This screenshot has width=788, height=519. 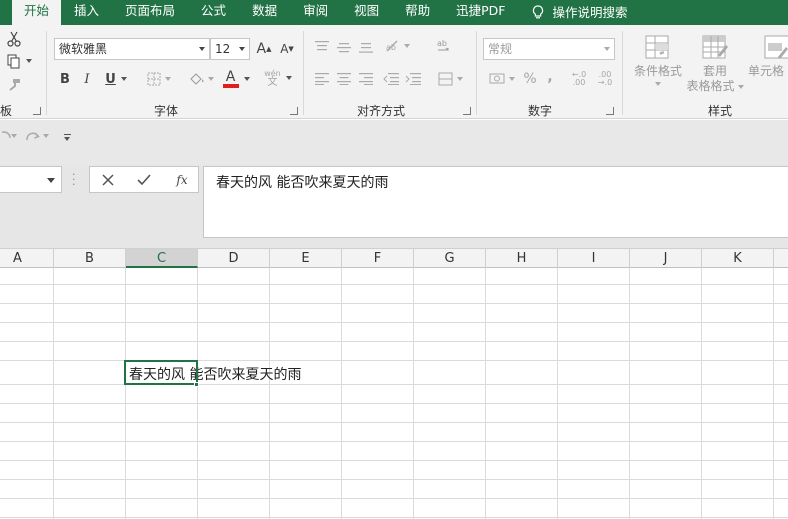 What do you see at coordinates (46, 136) in the screenshot?
I see `redo-dropdown-icon` at bounding box center [46, 136].